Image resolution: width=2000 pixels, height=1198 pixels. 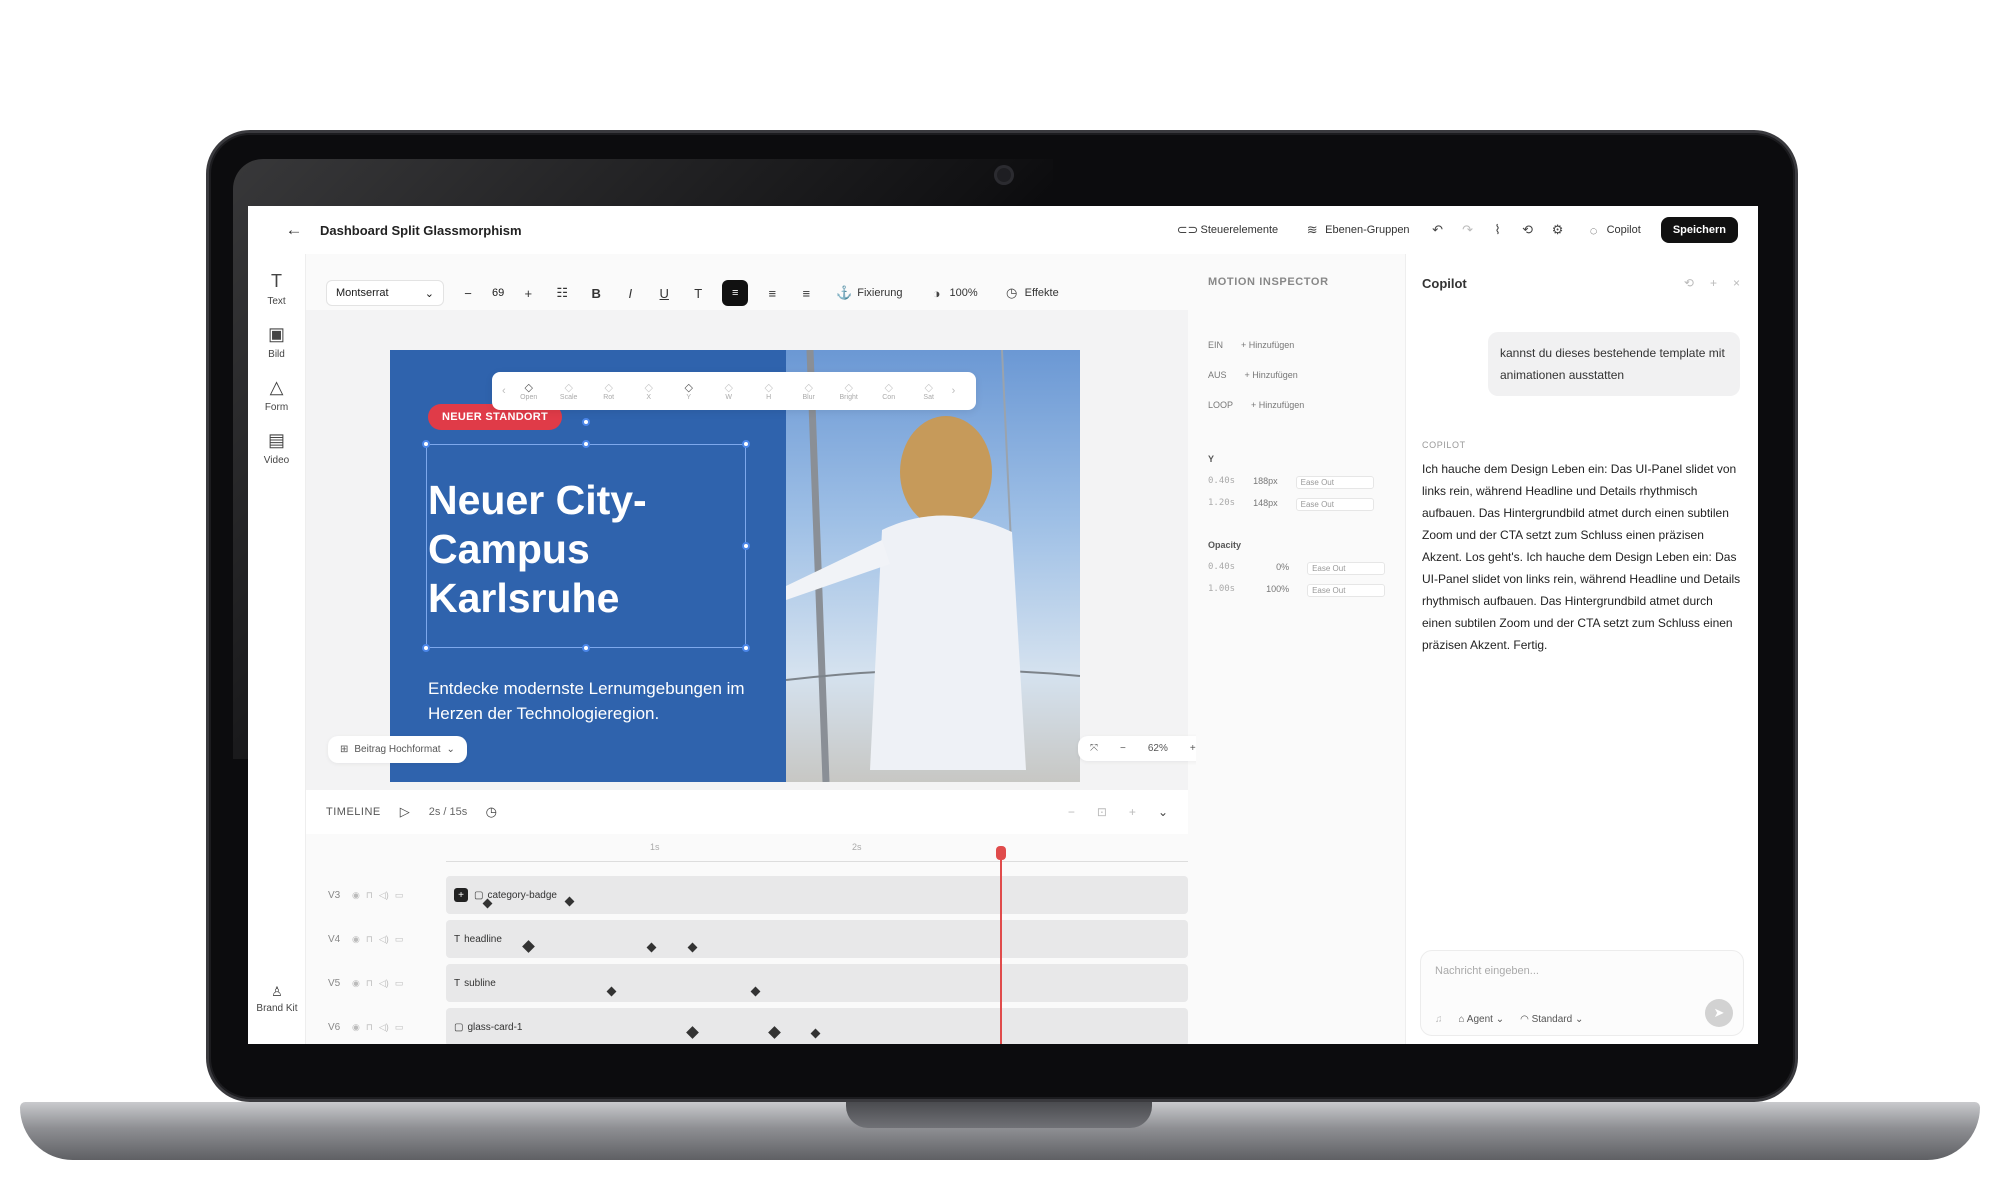 I want to click on microphone-icon: ♫, so click(x=1439, y=1019).